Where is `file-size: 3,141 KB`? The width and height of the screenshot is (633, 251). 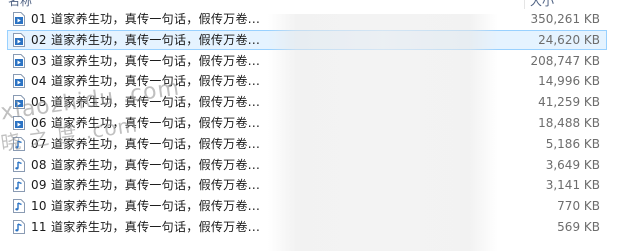 file-size: 3,141 KB is located at coordinates (572, 185).